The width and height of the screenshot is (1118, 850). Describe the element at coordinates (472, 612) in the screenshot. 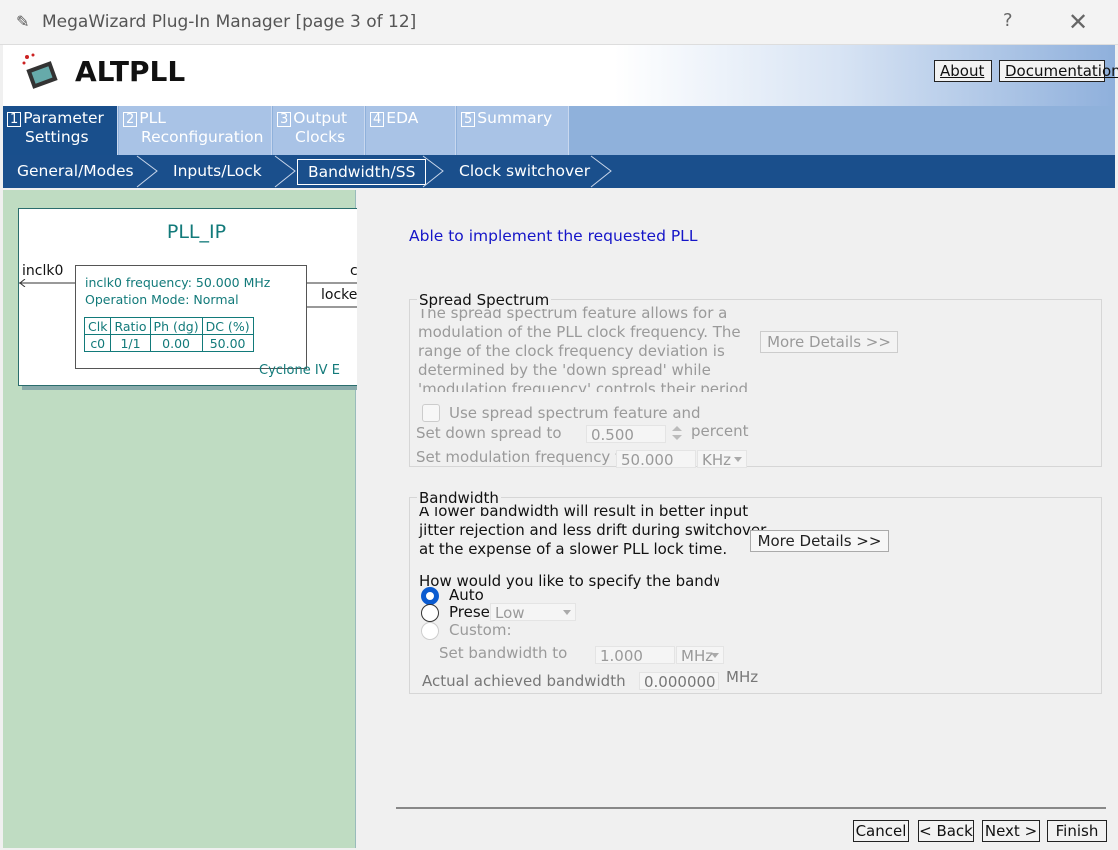

I see `bandwidth-preset-label: Preset` at that location.